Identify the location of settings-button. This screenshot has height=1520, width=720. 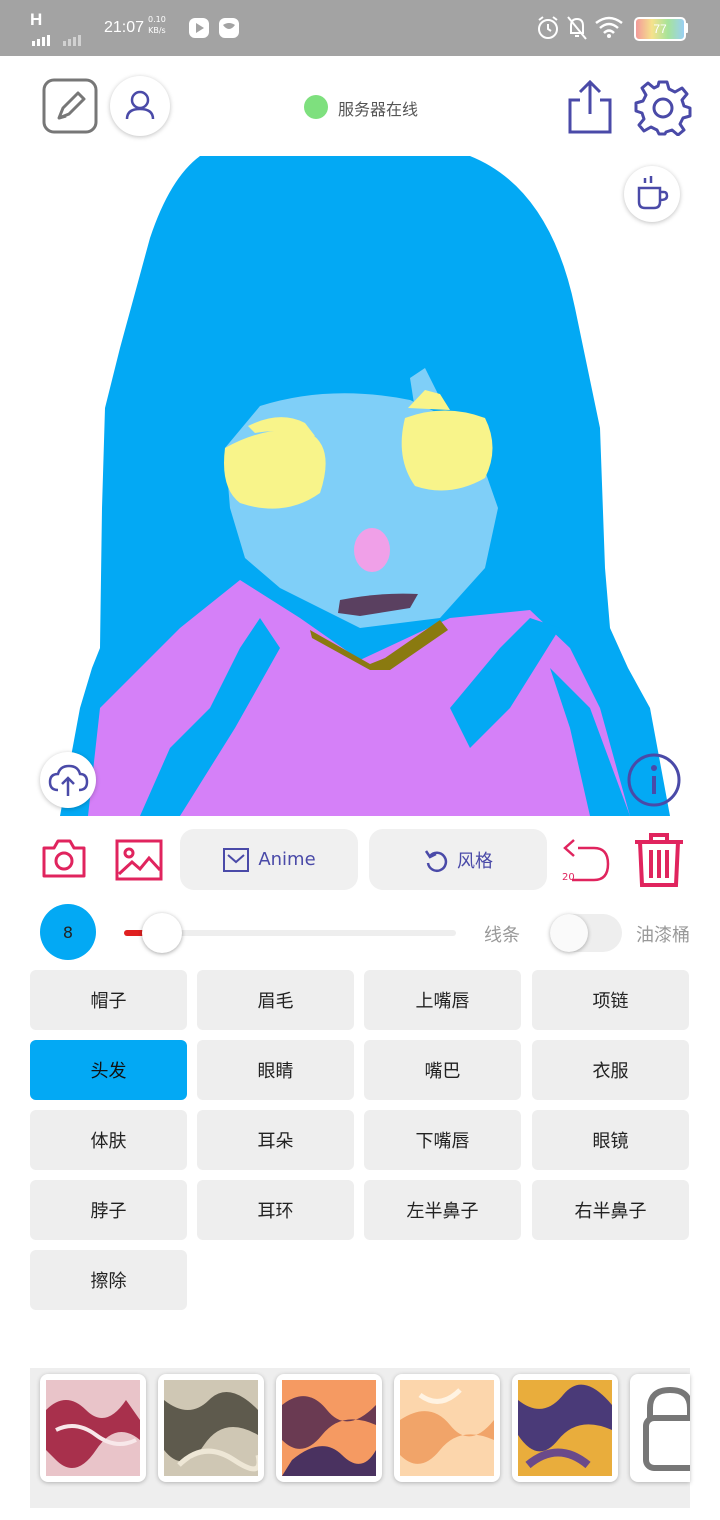
(663, 107).